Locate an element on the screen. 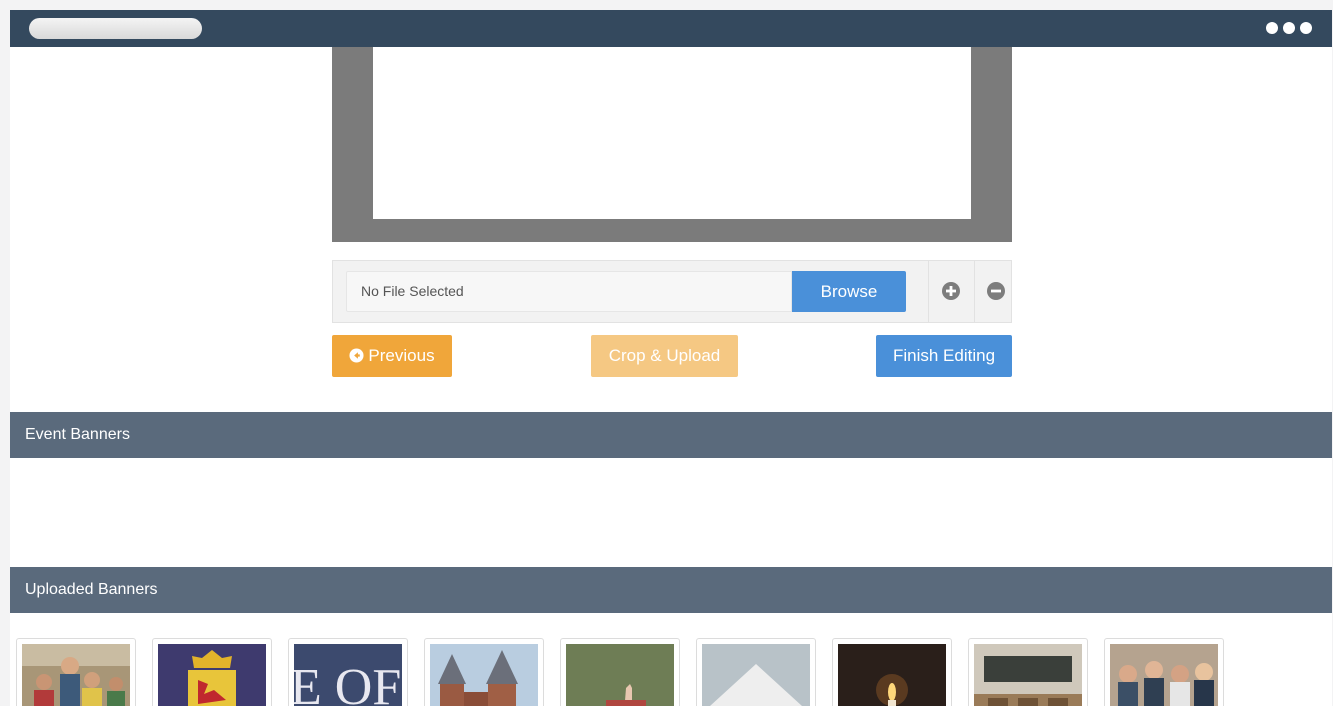 This screenshot has height=706, width=1333. empty-classroom-photo is located at coordinates (1028, 675).